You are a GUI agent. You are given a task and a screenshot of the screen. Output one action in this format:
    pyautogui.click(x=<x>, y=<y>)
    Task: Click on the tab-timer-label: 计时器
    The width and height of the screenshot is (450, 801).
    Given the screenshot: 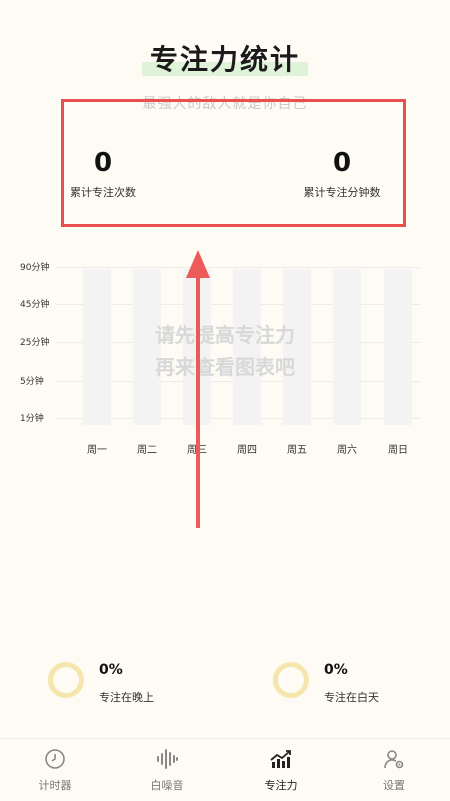 What is the action you would take?
    pyautogui.click(x=55, y=785)
    